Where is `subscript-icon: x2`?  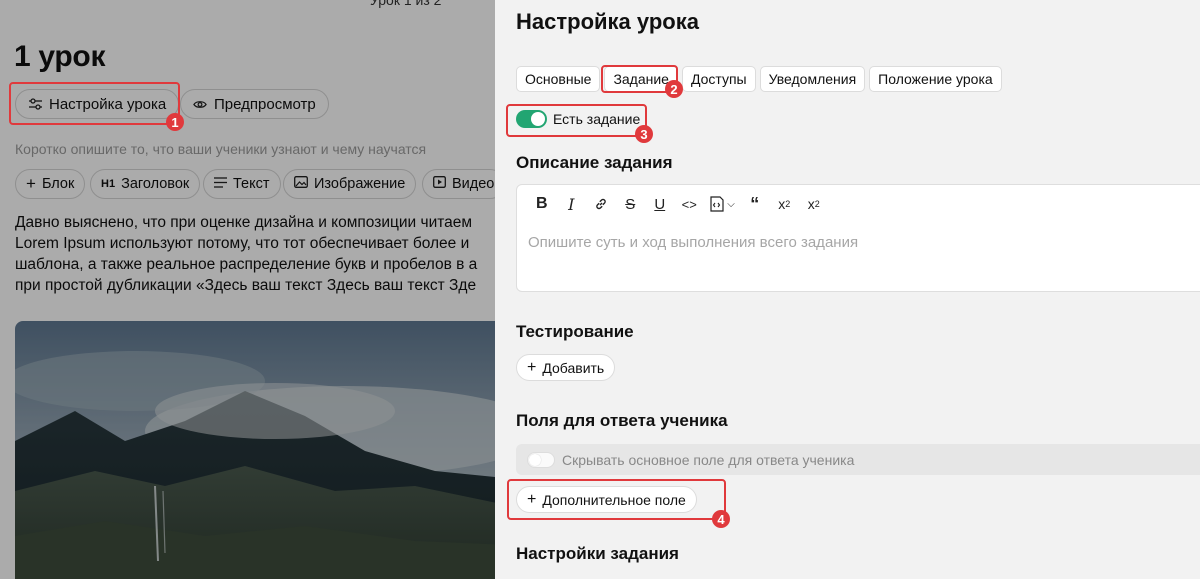
subscript-icon: x2 is located at coordinates (814, 204).